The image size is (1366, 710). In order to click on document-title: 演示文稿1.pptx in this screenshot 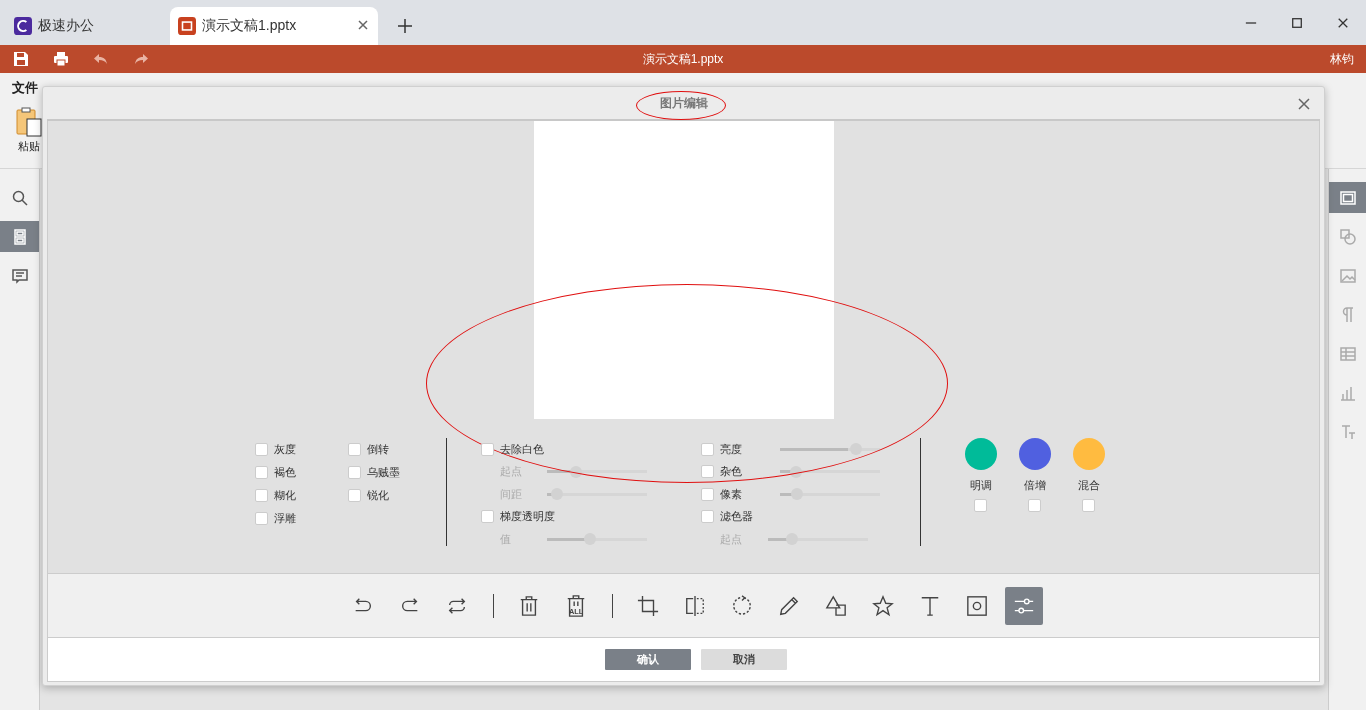, I will do `click(683, 59)`.